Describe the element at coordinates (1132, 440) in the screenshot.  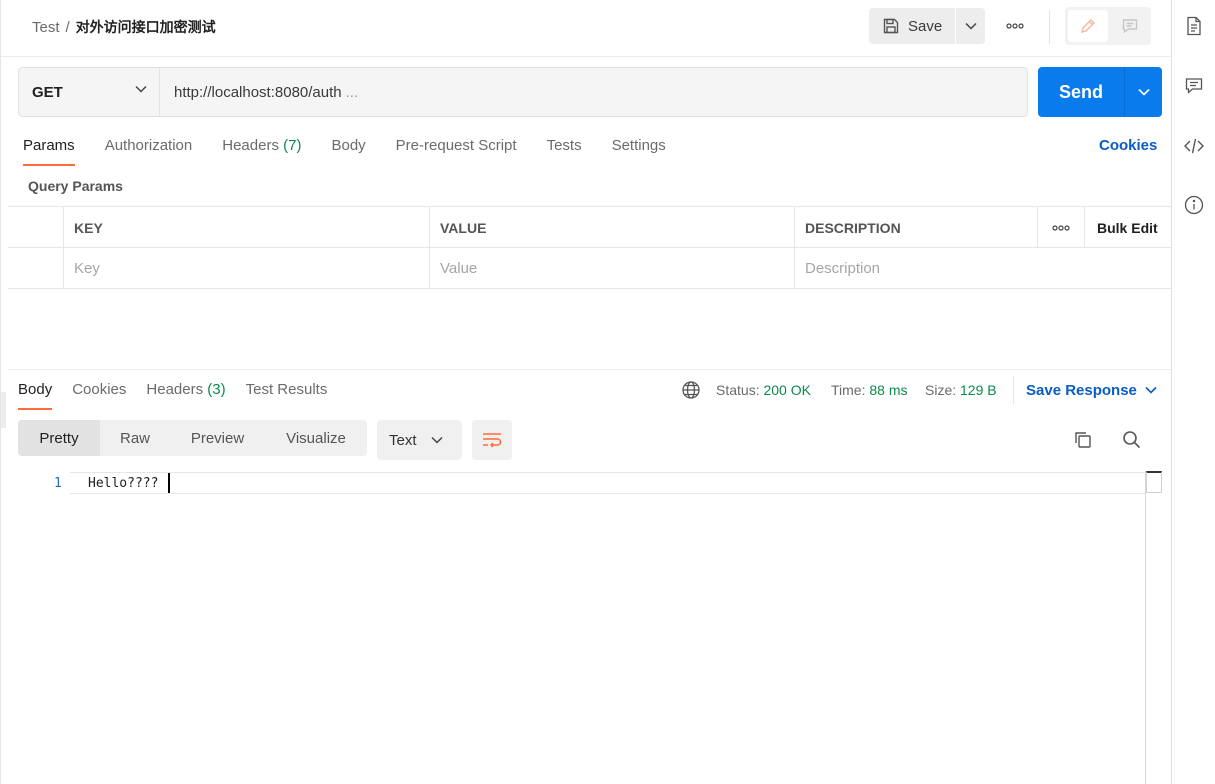
I see `search-icon` at that location.